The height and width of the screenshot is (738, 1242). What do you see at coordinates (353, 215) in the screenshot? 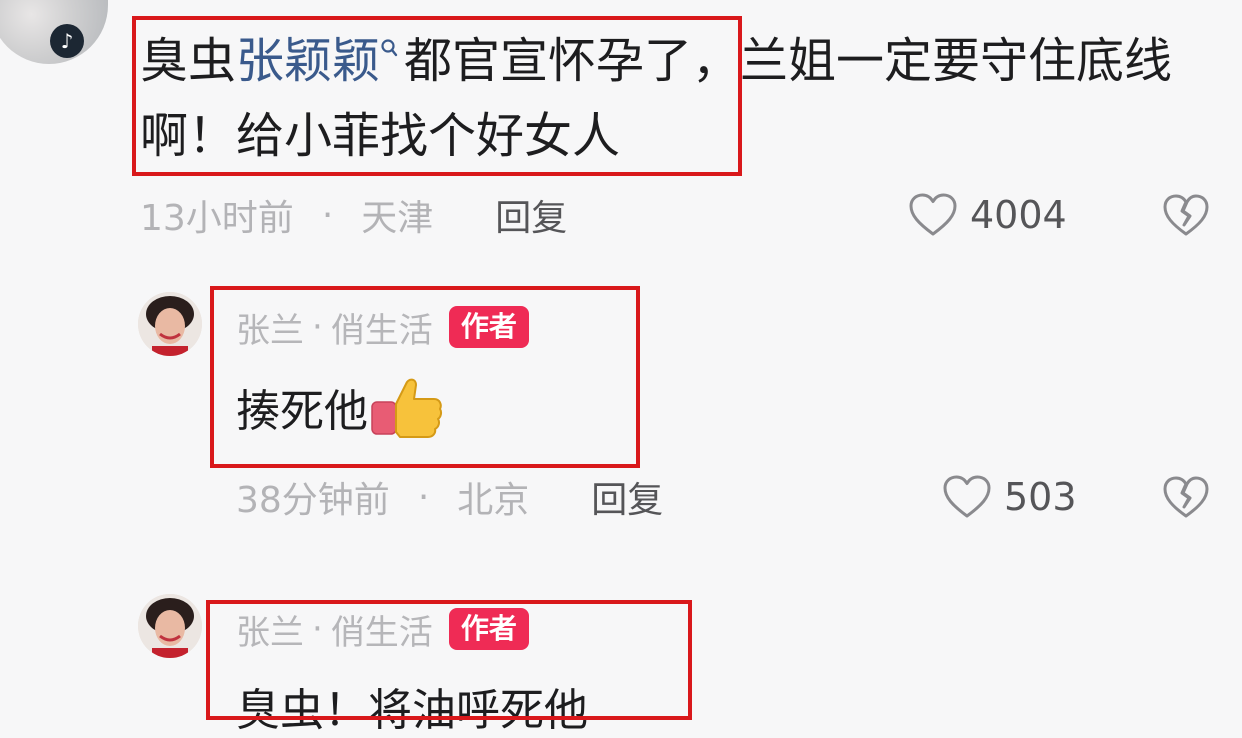
I see `comment-meta: 13小时前 · 天津 回复` at bounding box center [353, 215].